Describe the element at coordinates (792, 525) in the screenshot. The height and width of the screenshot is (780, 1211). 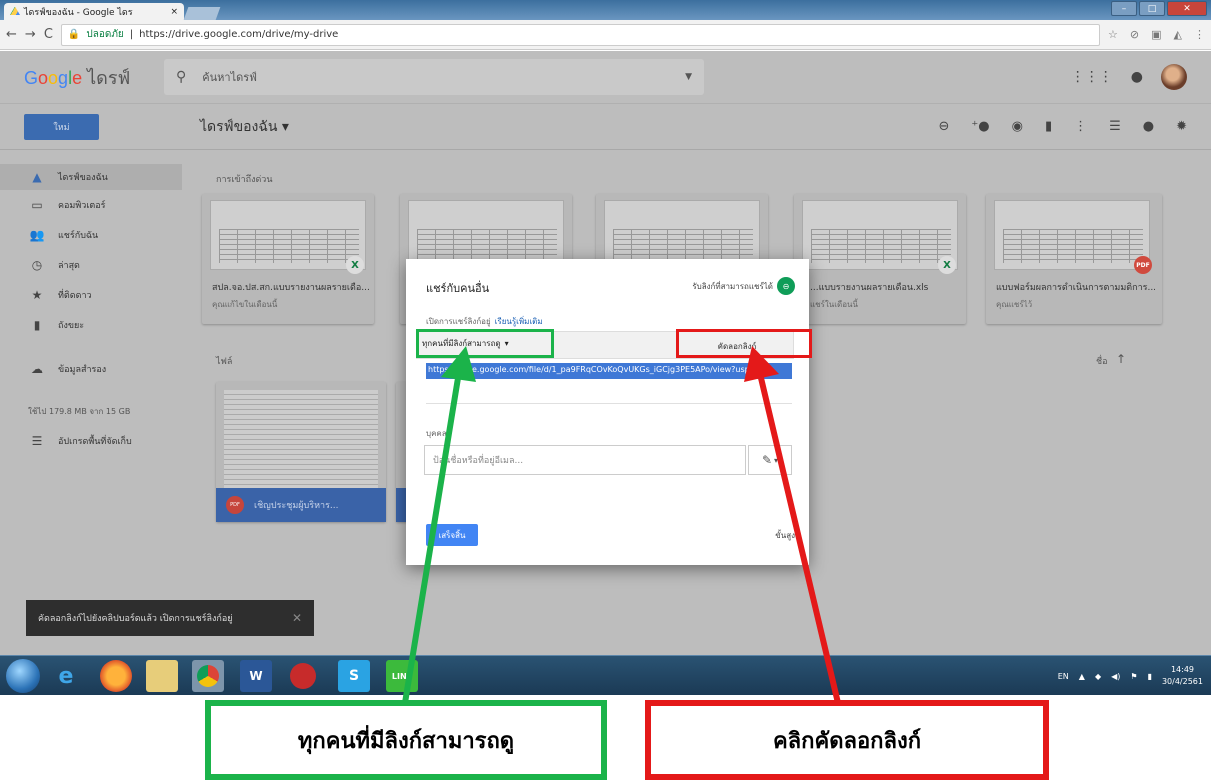
I see `red-arrow` at that location.